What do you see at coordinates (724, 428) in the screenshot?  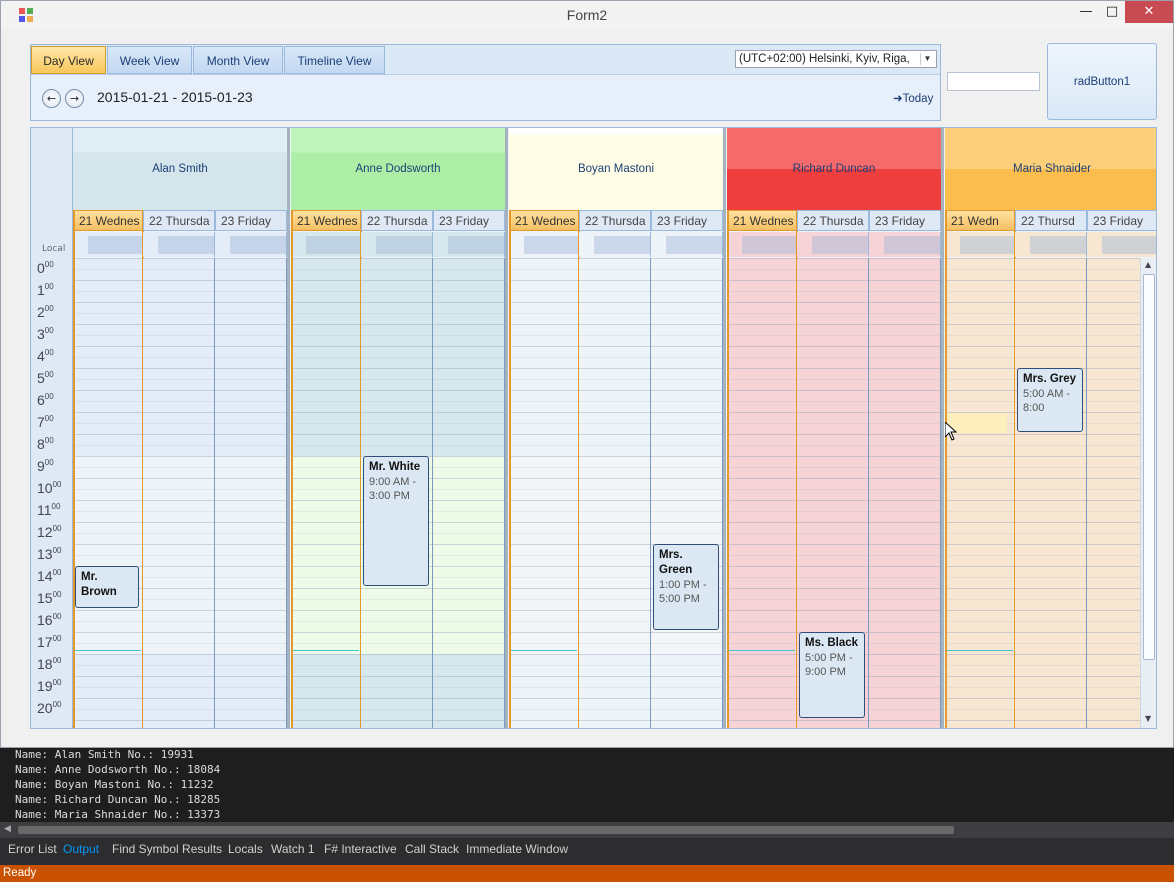 I see `resource-separator` at bounding box center [724, 428].